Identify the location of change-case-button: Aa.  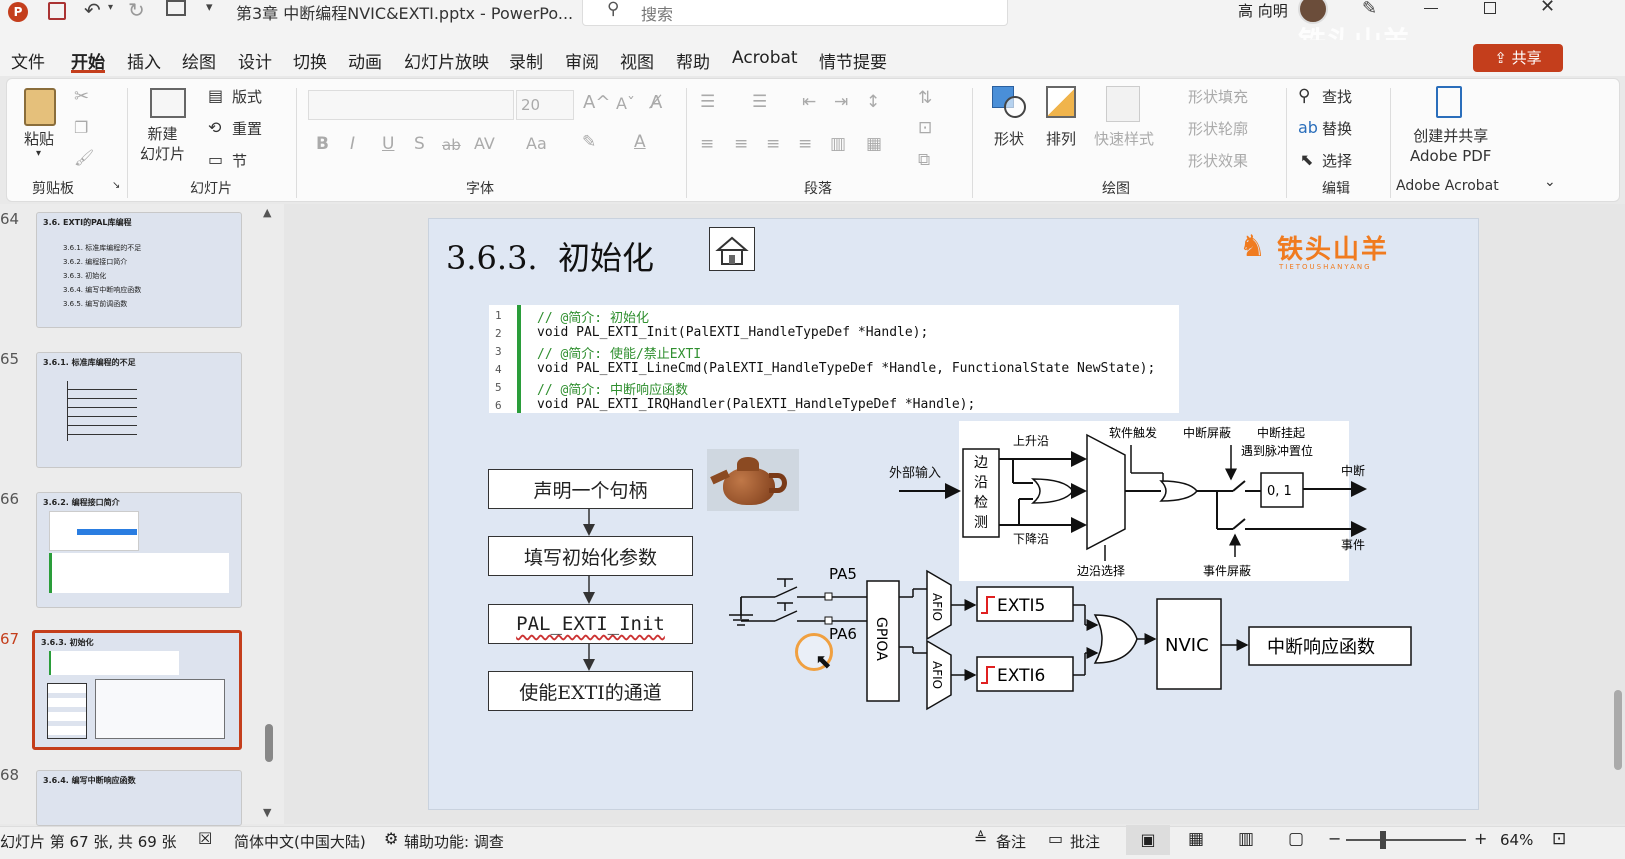
(536, 143).